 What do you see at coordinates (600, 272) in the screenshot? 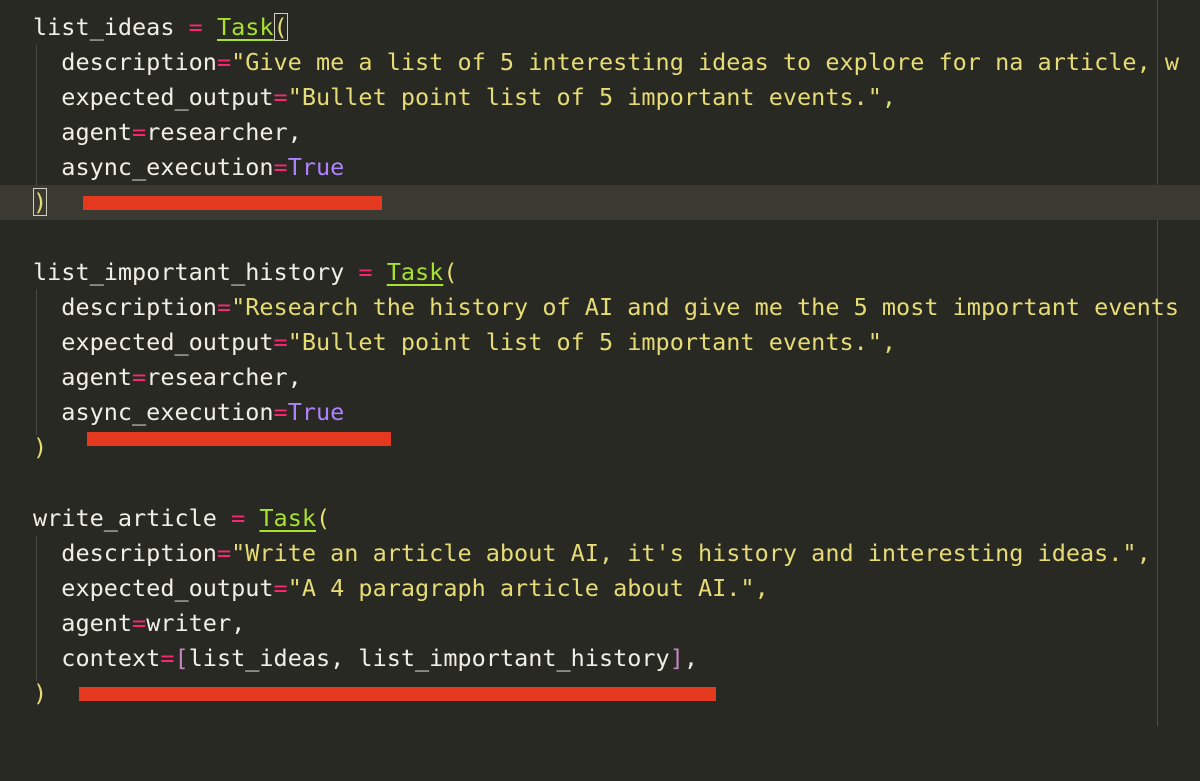
I see `code-line: list_important_history = Task(` at bounding box center [600, 272].